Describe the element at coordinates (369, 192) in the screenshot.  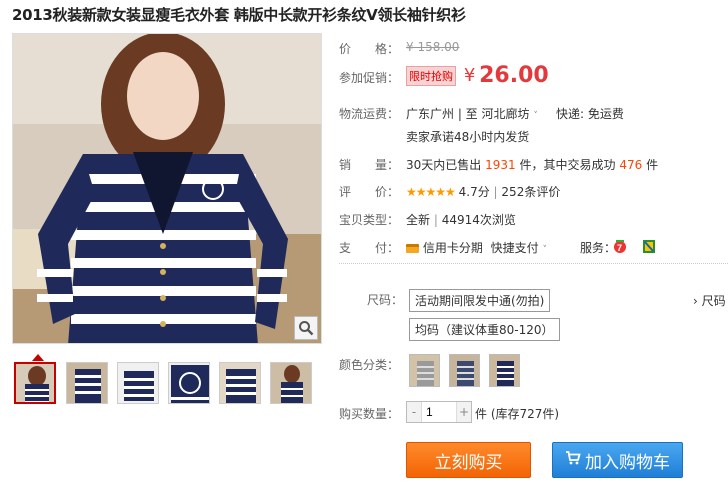
I see `rating-label: 评 价：` at that location.